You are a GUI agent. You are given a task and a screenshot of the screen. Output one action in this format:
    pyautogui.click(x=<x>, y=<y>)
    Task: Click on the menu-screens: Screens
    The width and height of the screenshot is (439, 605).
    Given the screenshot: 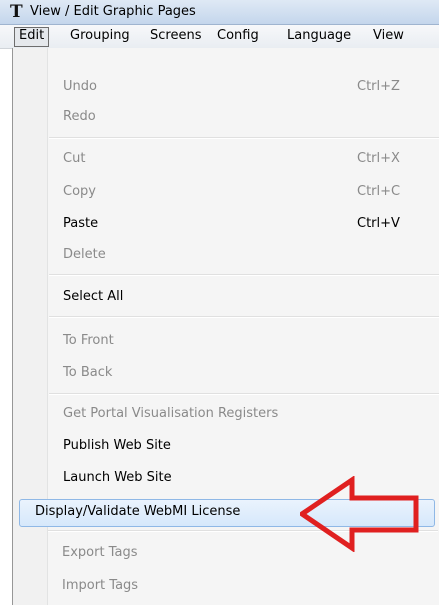 What is the action you would take?
    pyautogui.click(x=175, y=36)
    